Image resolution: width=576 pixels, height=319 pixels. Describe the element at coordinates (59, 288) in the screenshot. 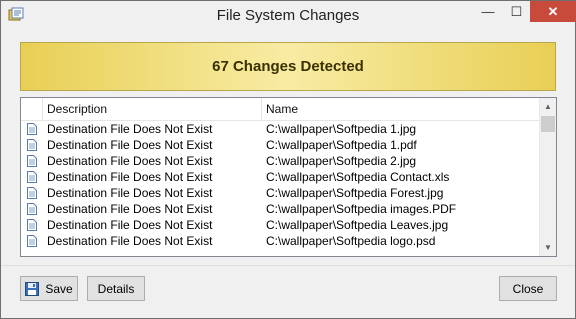

I see `save-button-label: Save` at that location.